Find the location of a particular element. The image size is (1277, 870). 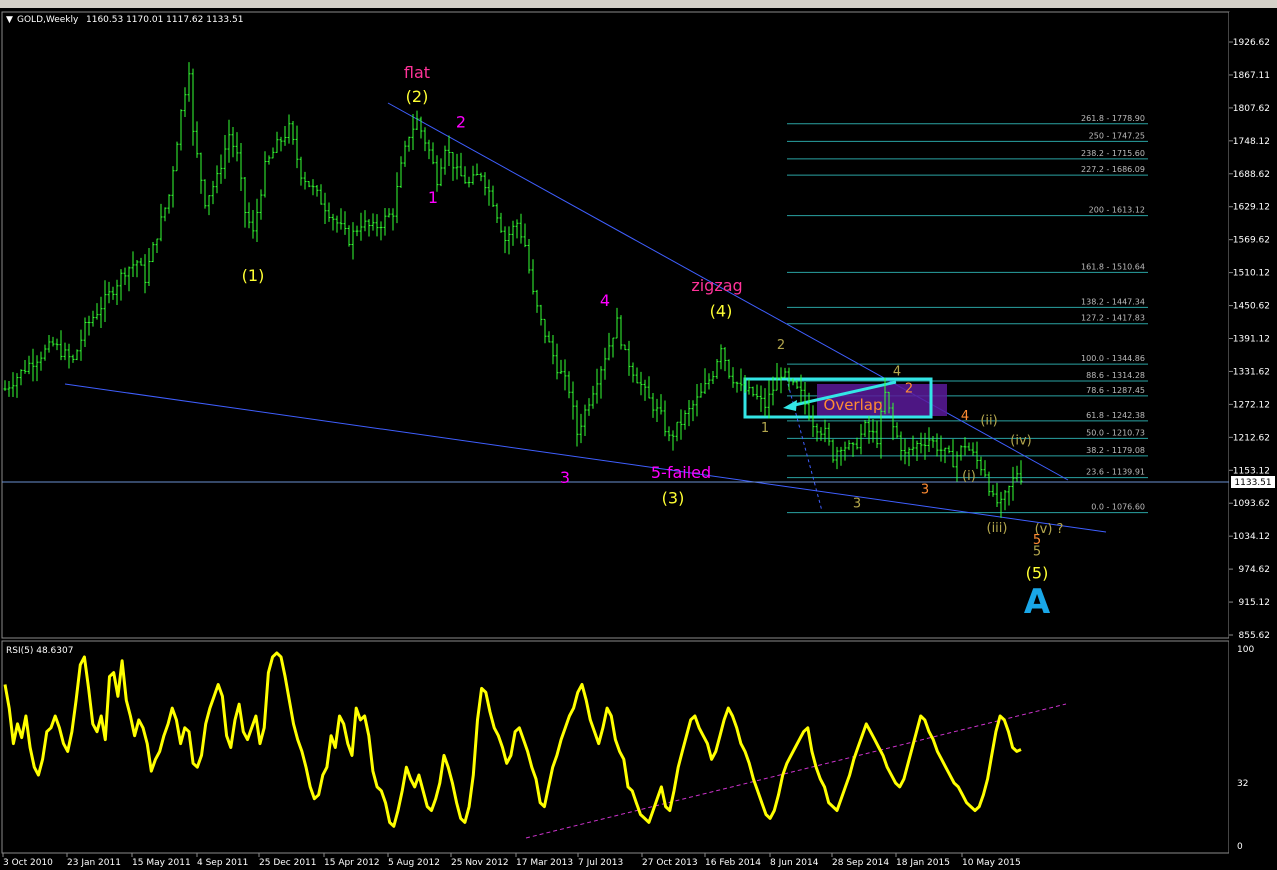

fib-level-label: 38.2 - 1179.08 is located at coordinates (1115, 450).